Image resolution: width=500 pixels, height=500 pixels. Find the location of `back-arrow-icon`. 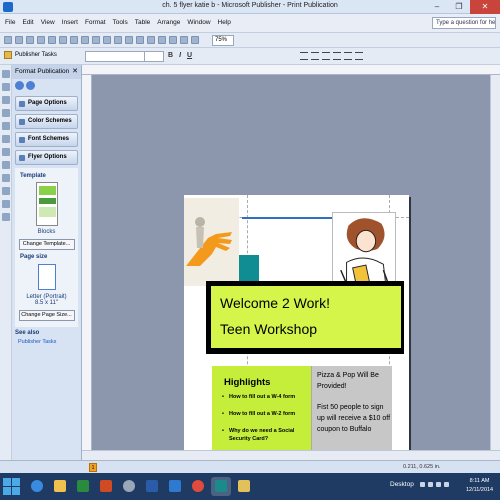

back-arrow-icon is located at coordinates (19, 85).